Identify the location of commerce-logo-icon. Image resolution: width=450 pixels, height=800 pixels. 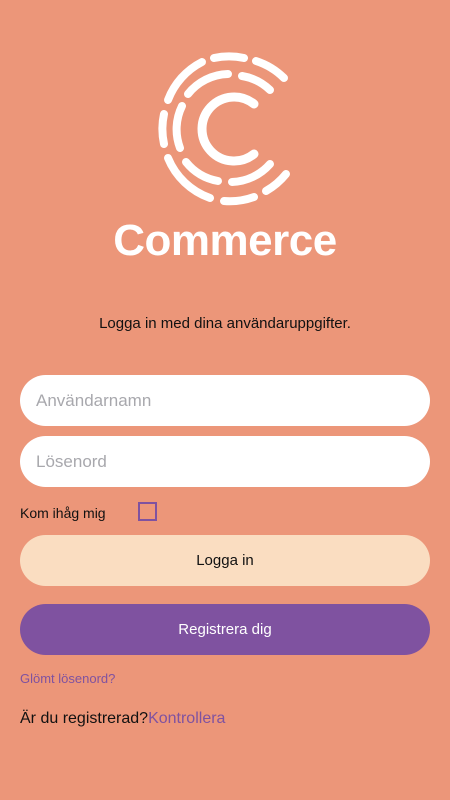
(224, 129).